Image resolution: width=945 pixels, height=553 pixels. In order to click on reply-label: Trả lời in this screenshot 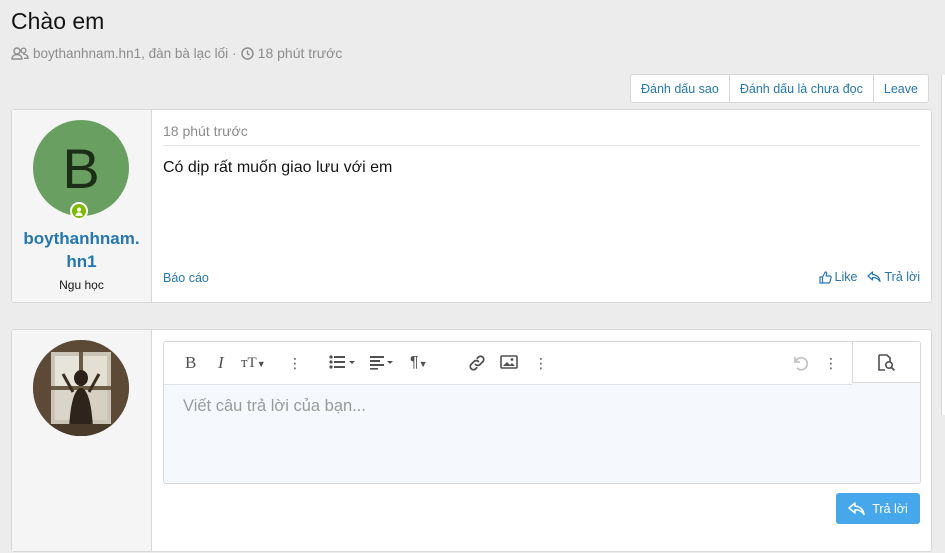, I will do `click(902, 277)`.